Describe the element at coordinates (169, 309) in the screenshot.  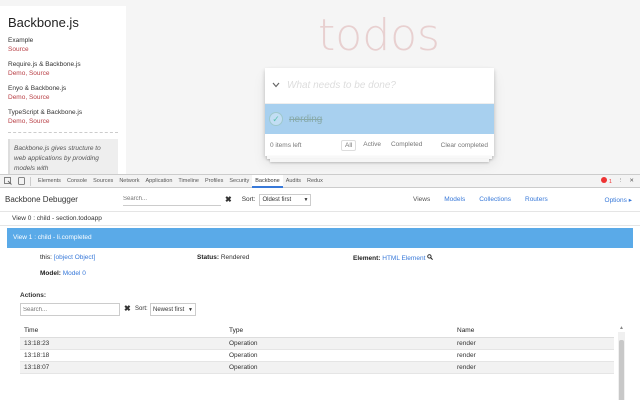
I see `actions-sort-value: Newest first` at that location.